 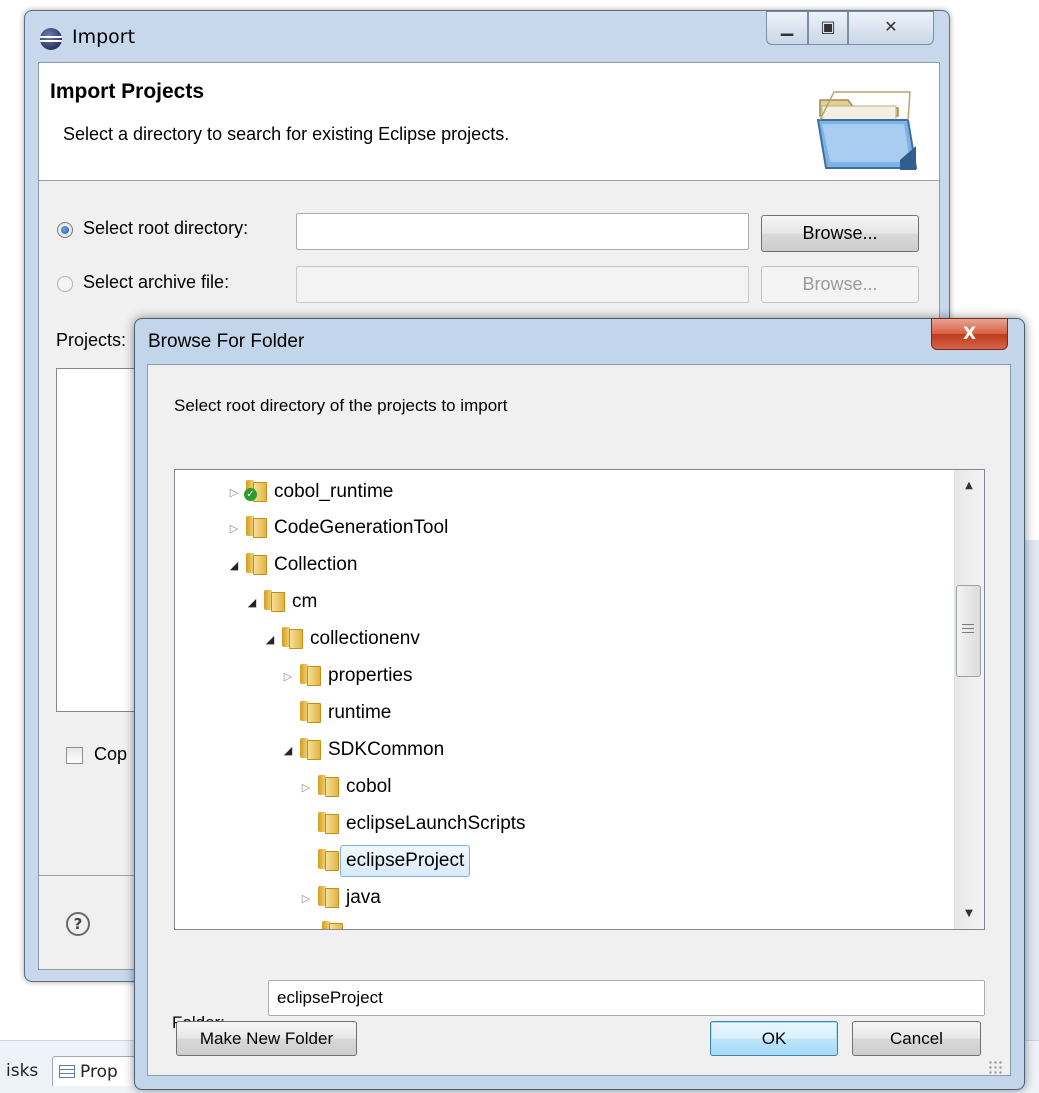 What do you see at coordinates (226, 341) in the screenshot?
I see `browse-dialog-title: Browse For Folder` at bounding box center [226, 341].